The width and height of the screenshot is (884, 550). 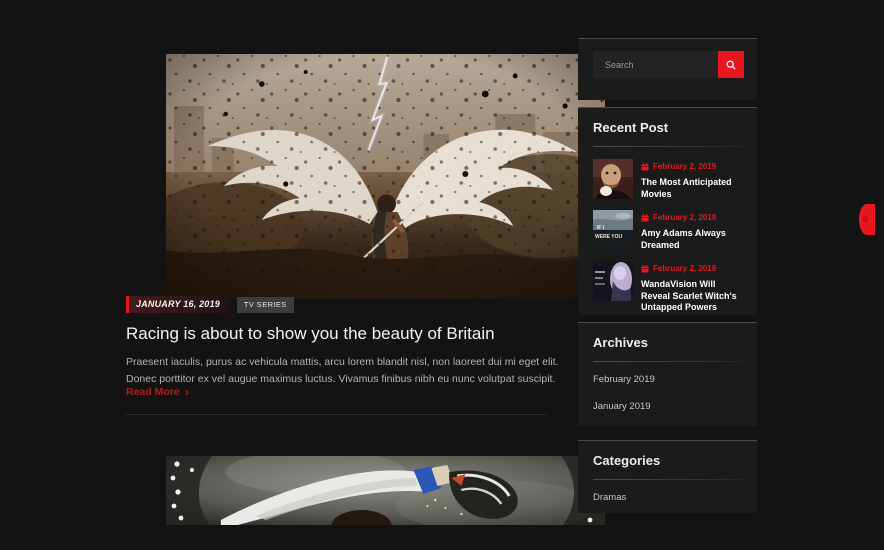 What do you see at coordinates (627, 460) in the screenshot?
I see `categories-heading: Categories` at bounding box center [627, 460].